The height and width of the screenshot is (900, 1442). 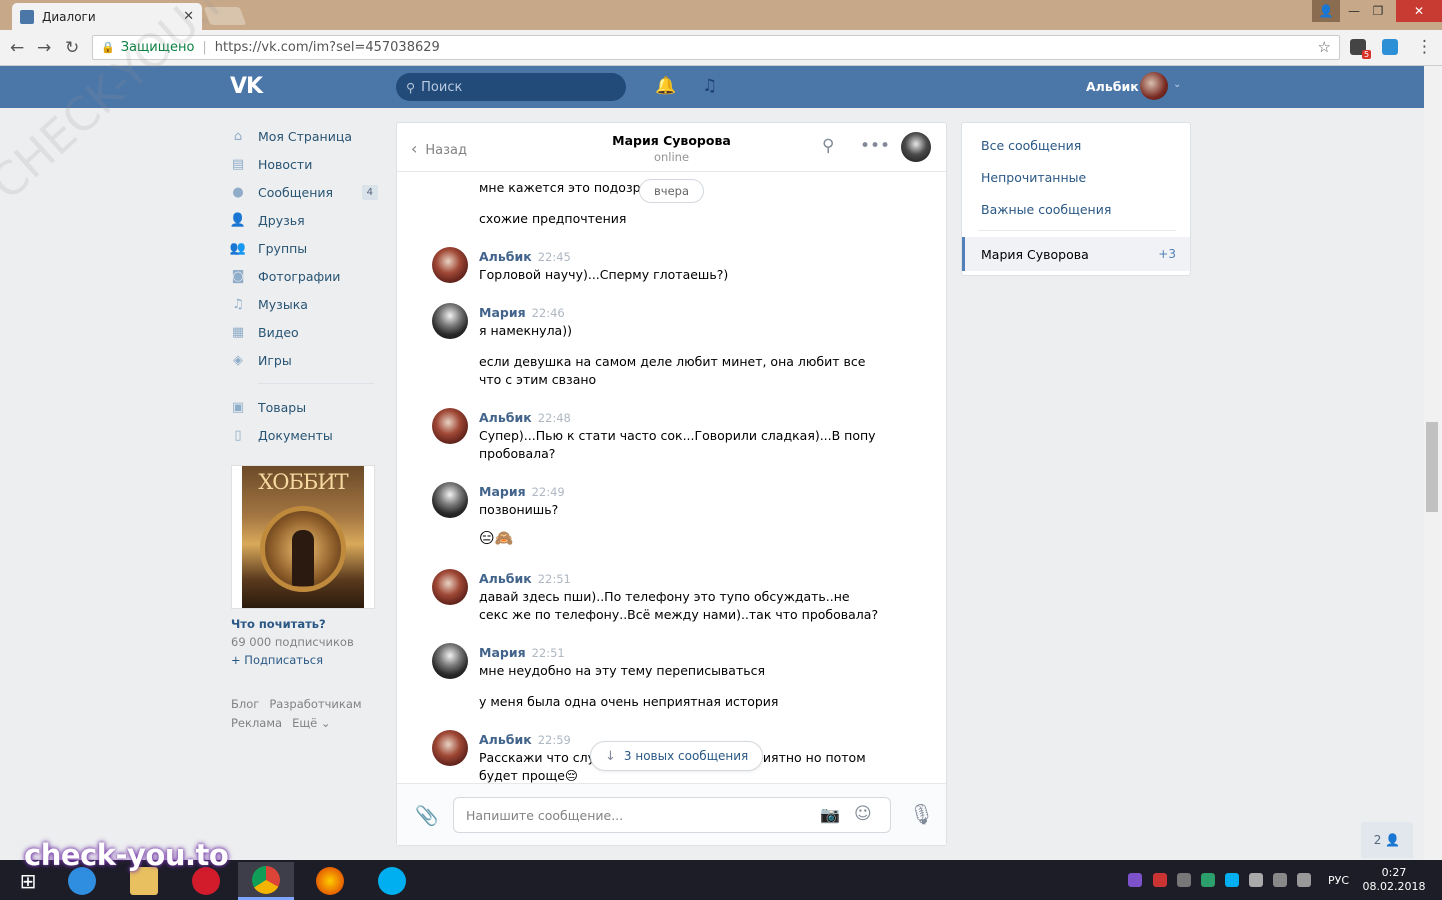 I want to click on language-indicator: РУС, so click(x=1338, y=880).